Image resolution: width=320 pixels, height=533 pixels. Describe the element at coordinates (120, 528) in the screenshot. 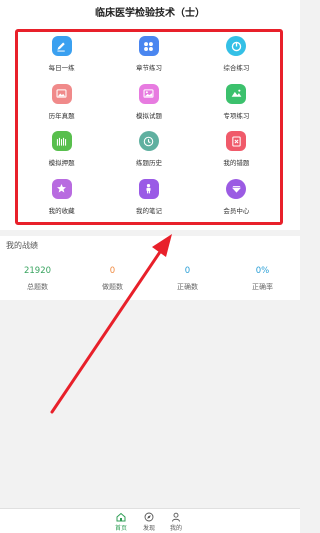

I see `tab-label: 首页` at that location.